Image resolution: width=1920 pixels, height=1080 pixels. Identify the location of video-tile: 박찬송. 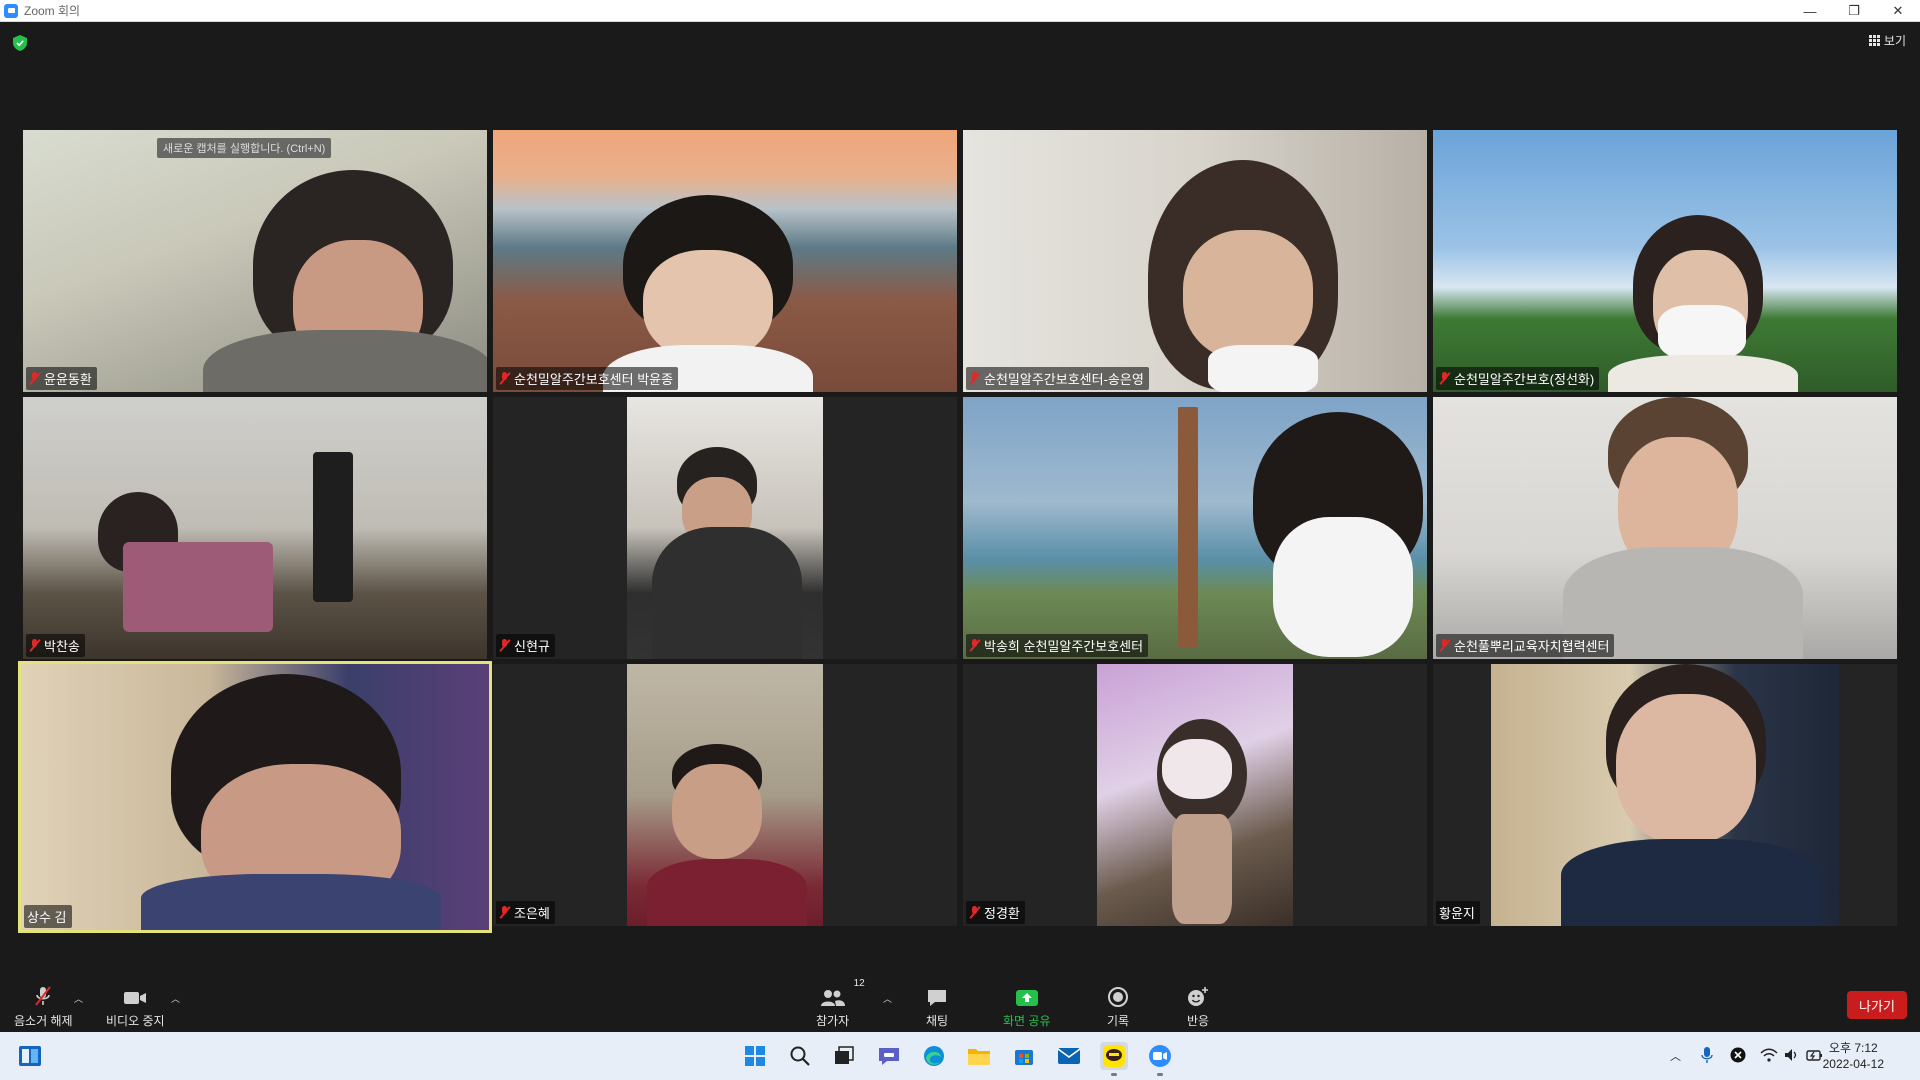
(255, 528).